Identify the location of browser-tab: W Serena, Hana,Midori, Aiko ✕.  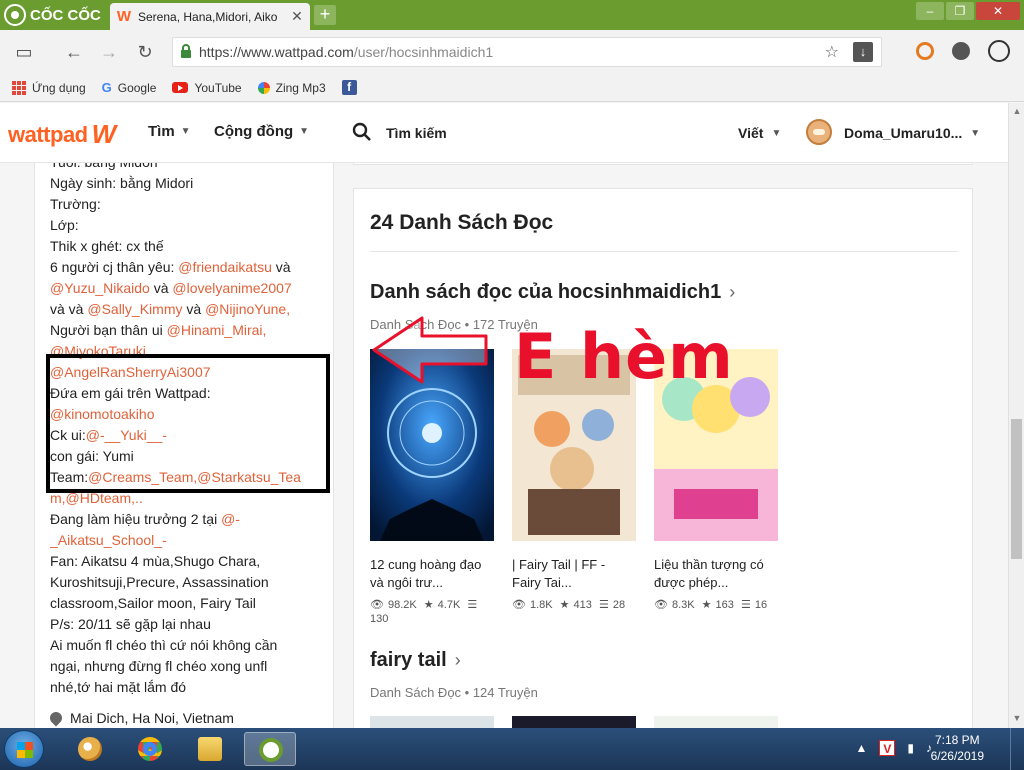
(210, 16).